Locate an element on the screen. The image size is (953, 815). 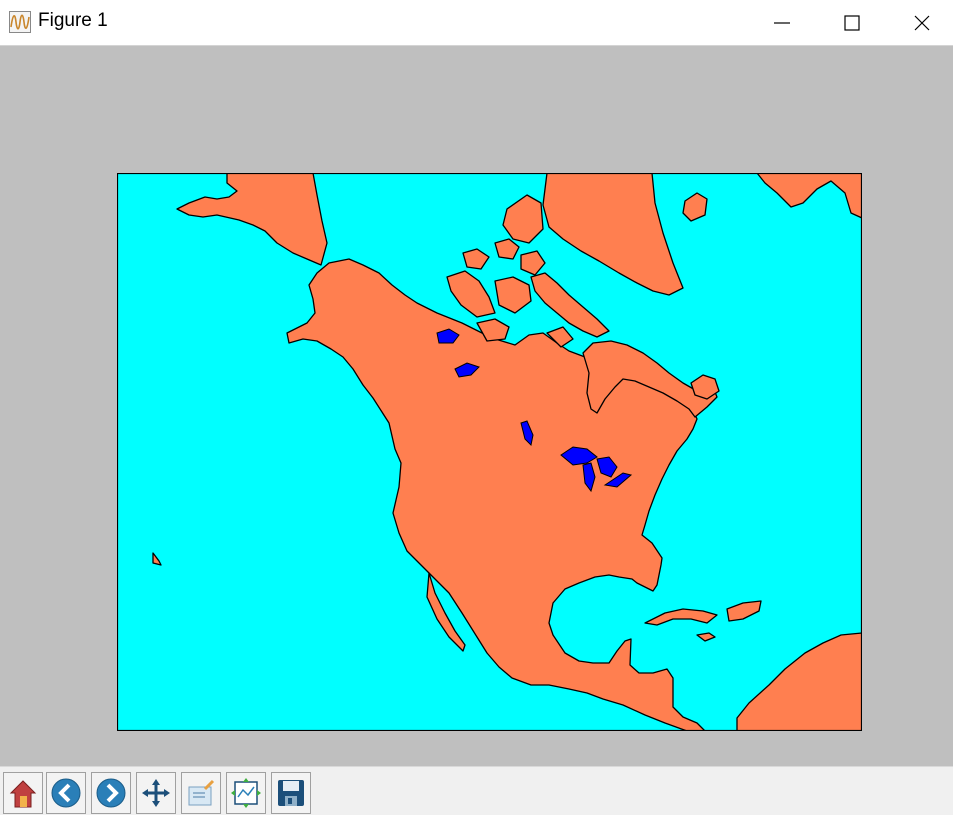
pan-button is located at coordinates (156, 793).